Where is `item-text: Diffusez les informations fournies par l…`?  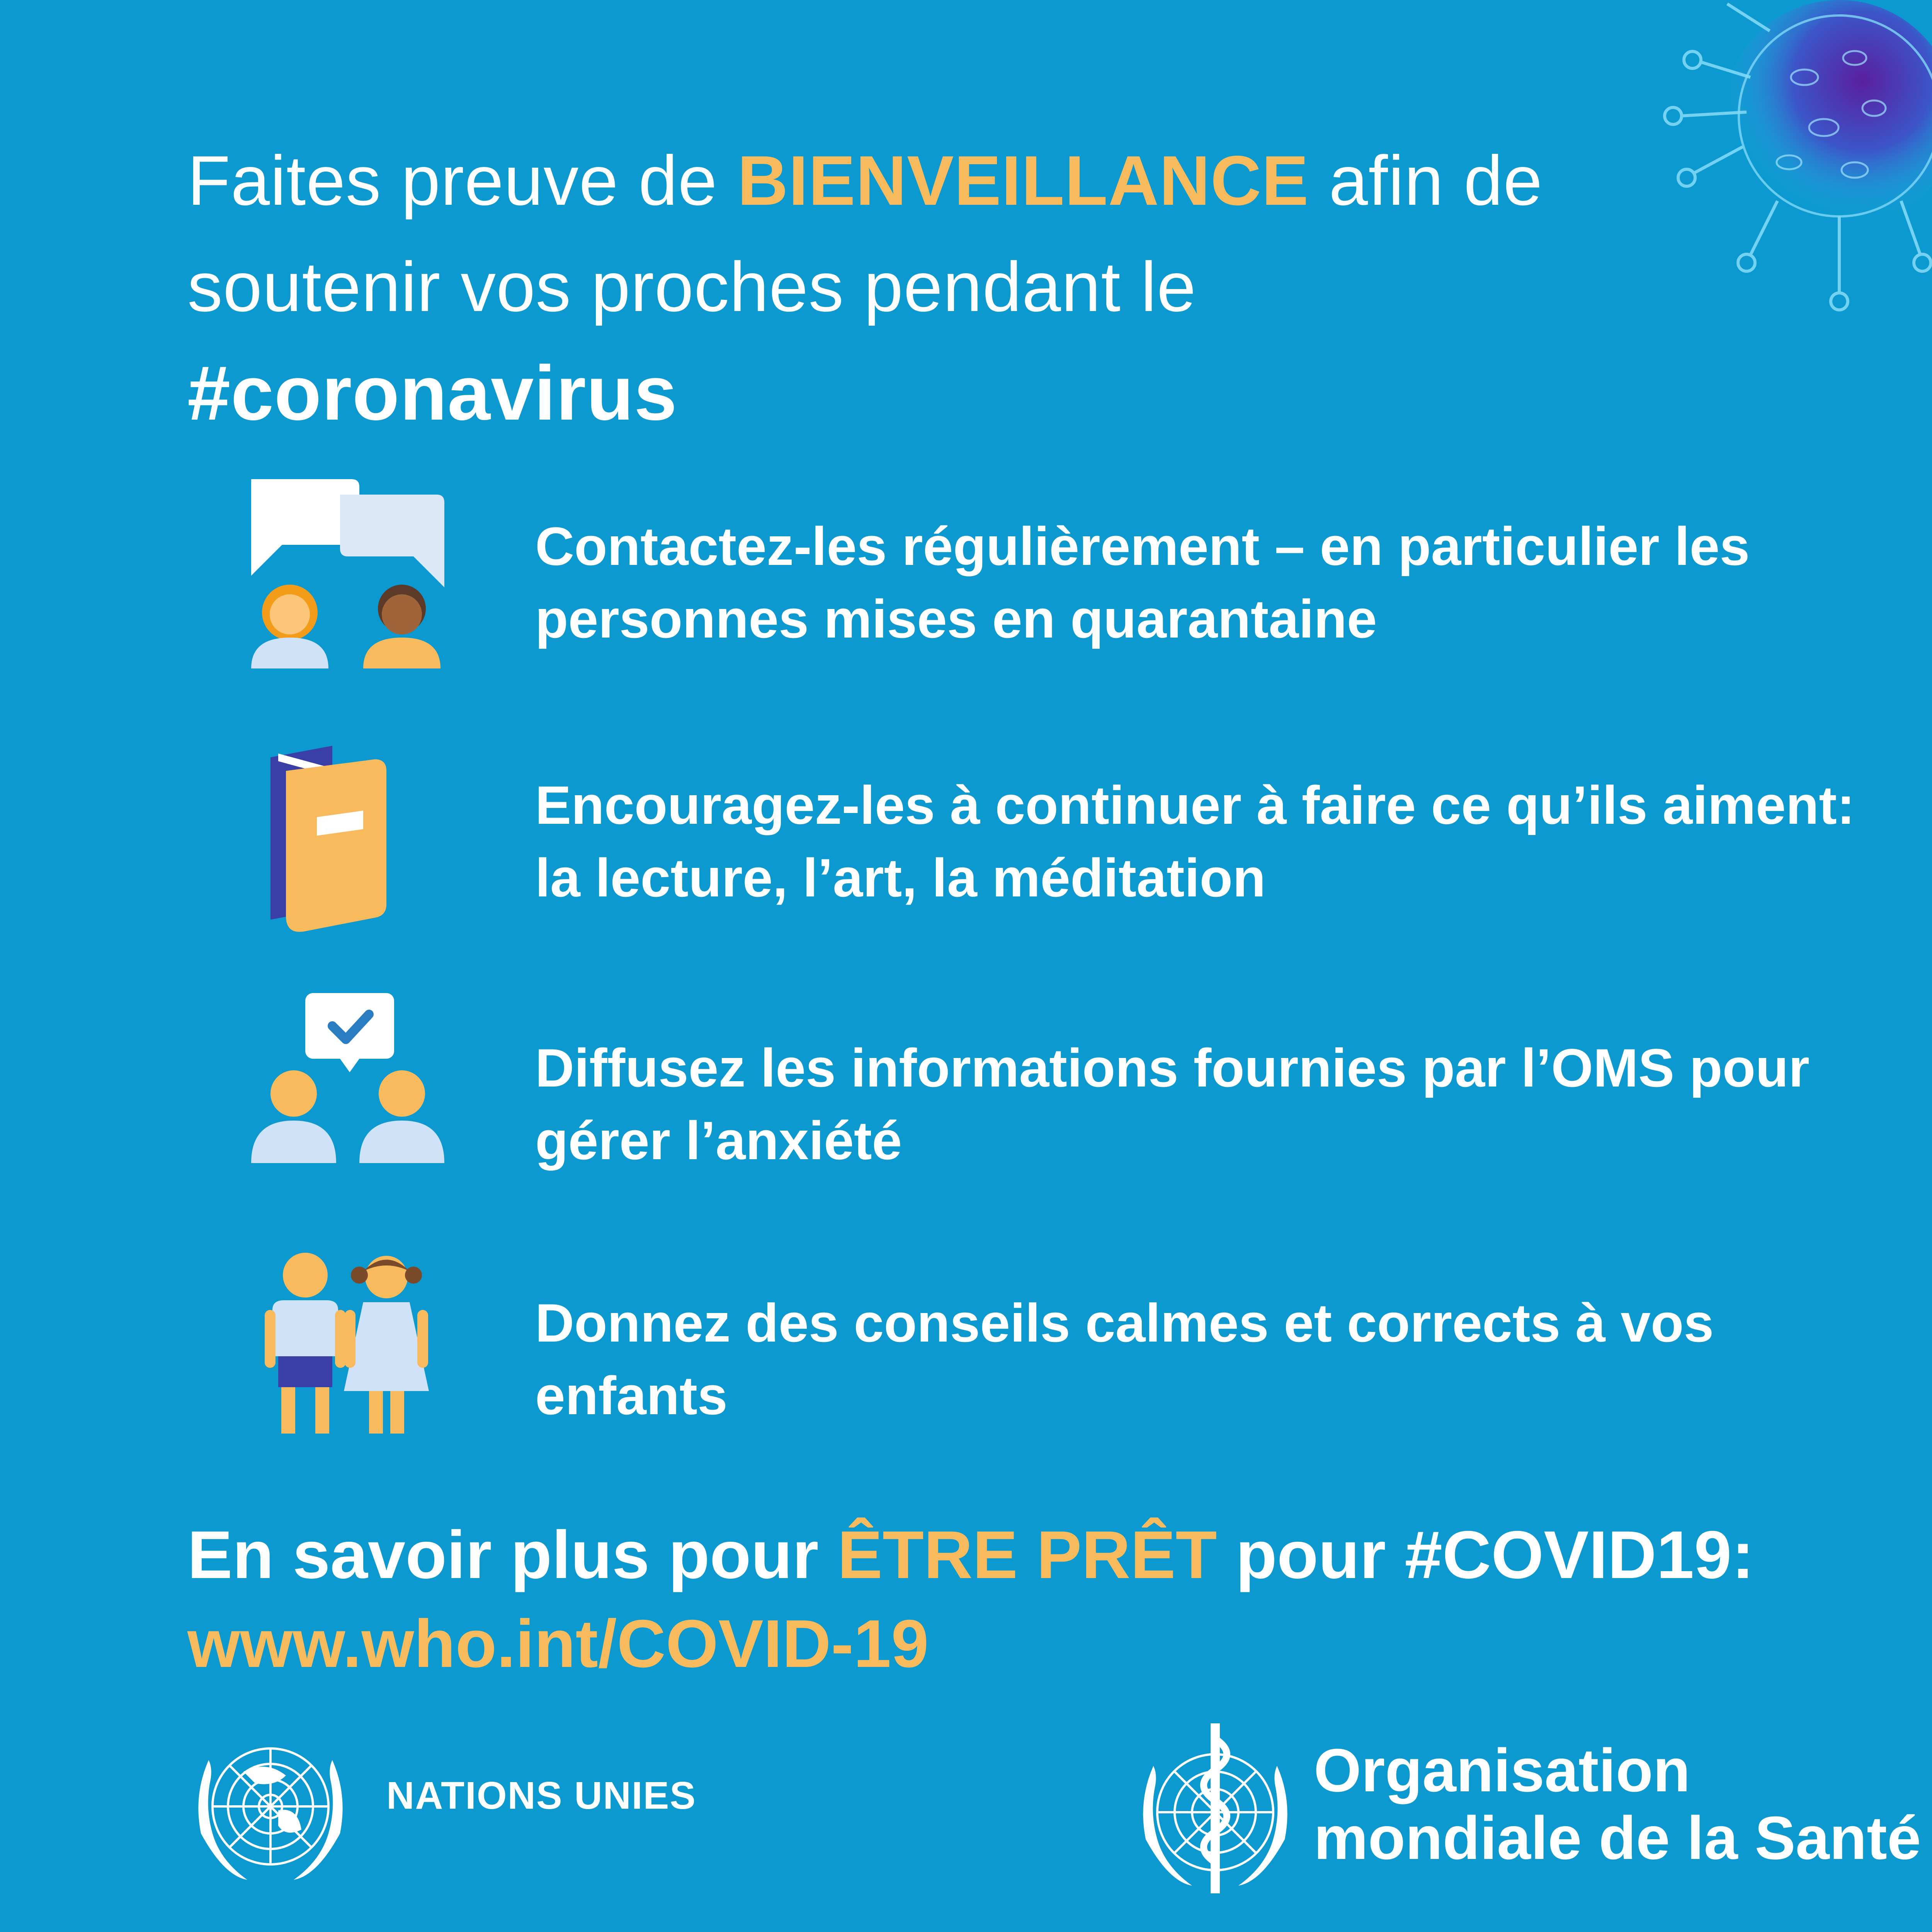 item-text: Diffusez les informations fournies par l… is located at coordinates (1172, 1104).